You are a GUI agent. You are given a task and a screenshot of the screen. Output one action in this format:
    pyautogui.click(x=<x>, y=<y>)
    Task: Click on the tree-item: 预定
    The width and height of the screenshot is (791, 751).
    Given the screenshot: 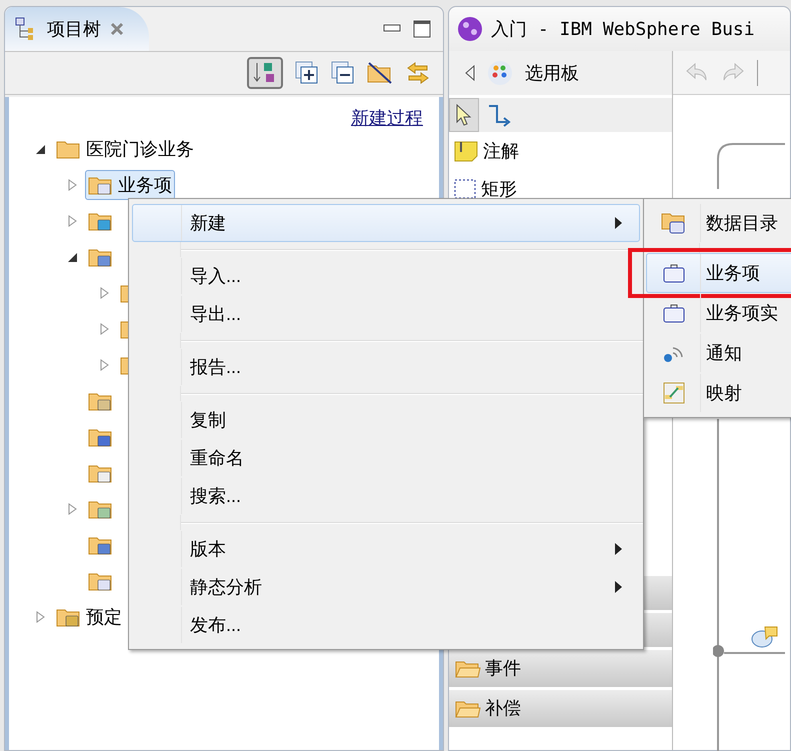 What is the action you would take?
    pyautogui.click(x=89, y=617)
    